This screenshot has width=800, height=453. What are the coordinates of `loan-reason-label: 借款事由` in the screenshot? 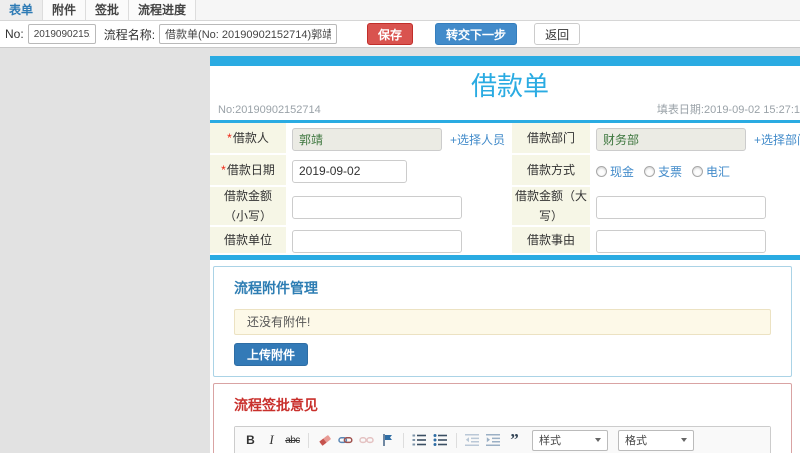 It's located at (551, 241).